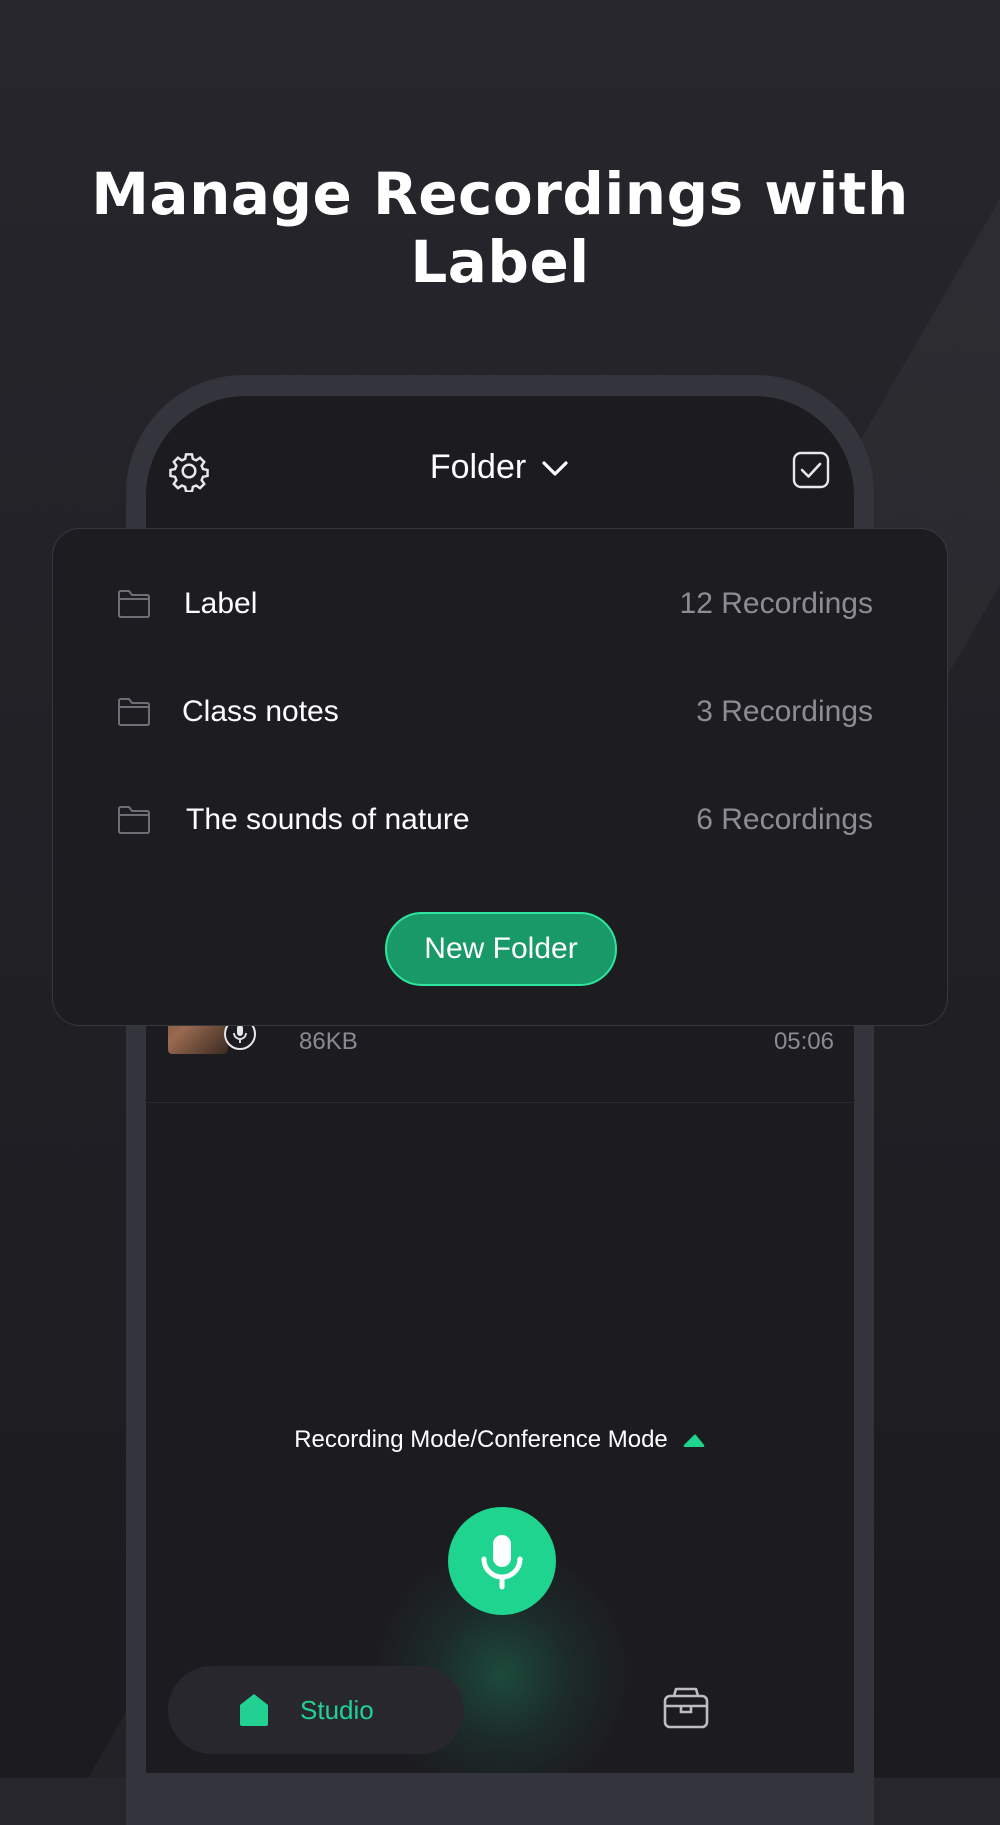  I want to click on toolbox-icon, so click(686, 1708).